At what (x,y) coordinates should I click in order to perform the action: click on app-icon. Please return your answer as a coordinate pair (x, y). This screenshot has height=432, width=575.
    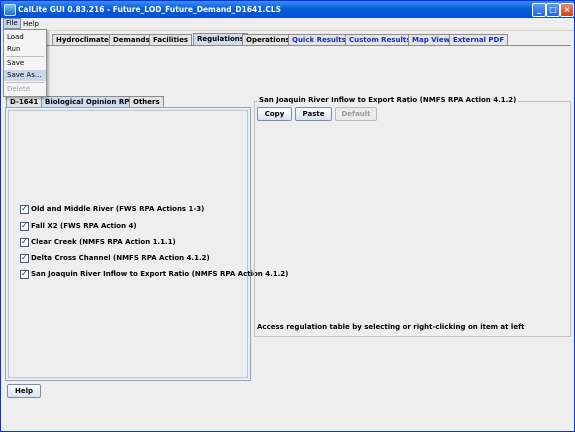
    Looking at the image, I should click on (10, 10).